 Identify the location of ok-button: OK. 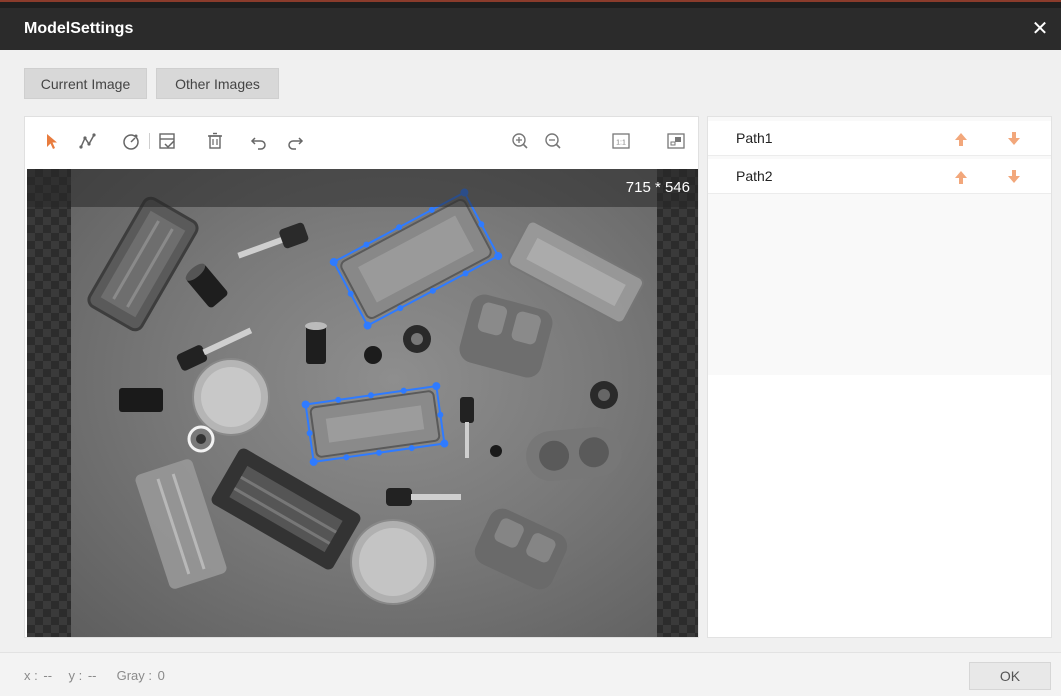
(1010, 676).